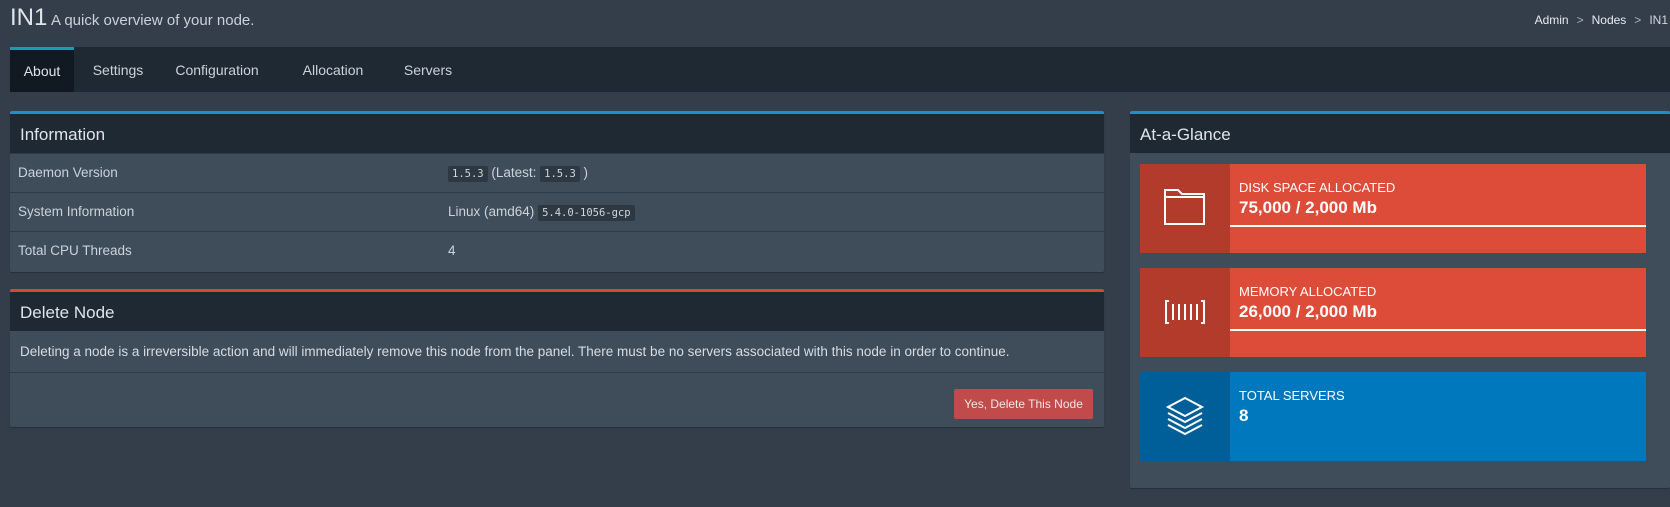 This screenshot has height=507, width=1670. Describe the element at coordinates (217, 69) in the screenshot. I see `tab-configuration: Configuration` at that location.